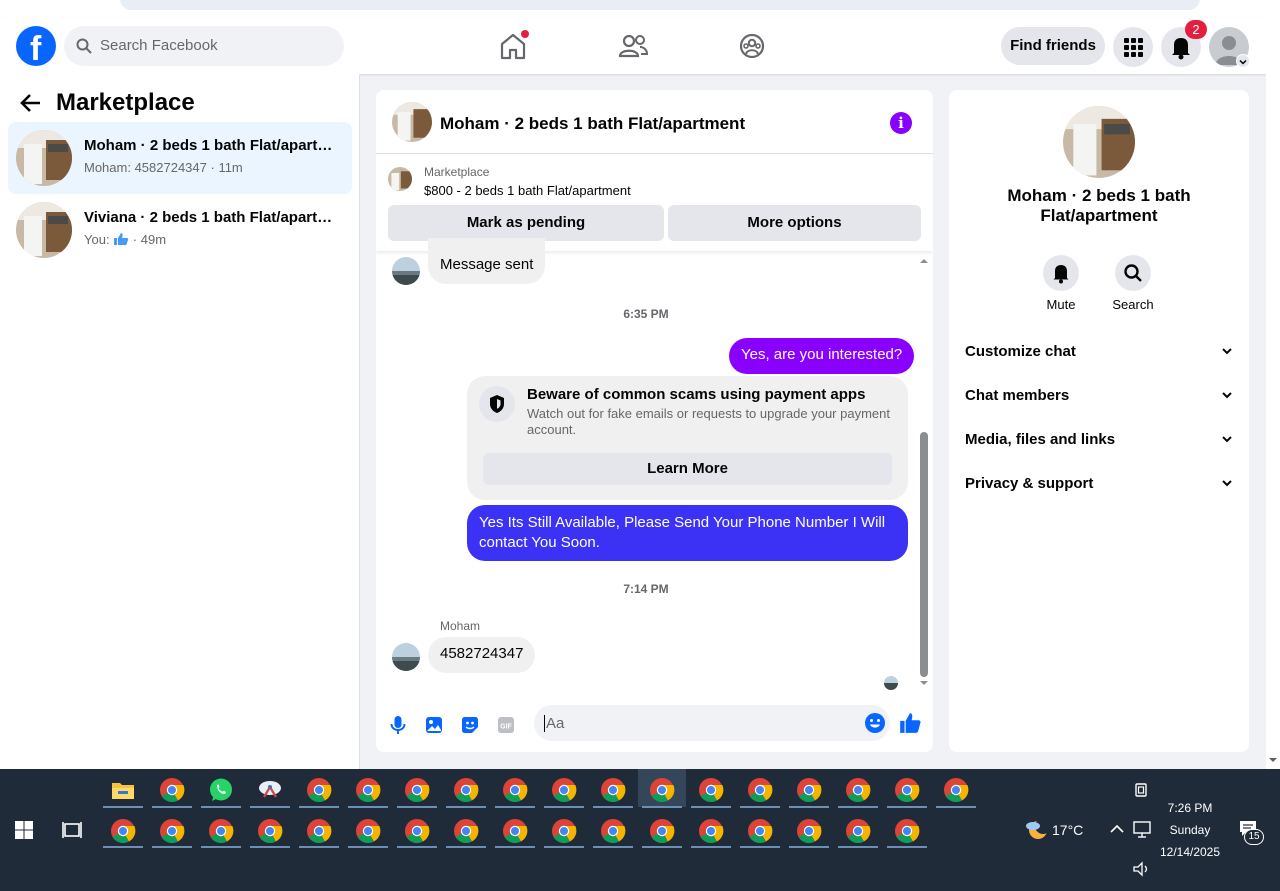 This screenshot has width=1280, height=891. I want to click on gif-icon: GIF, so click(506, 725).